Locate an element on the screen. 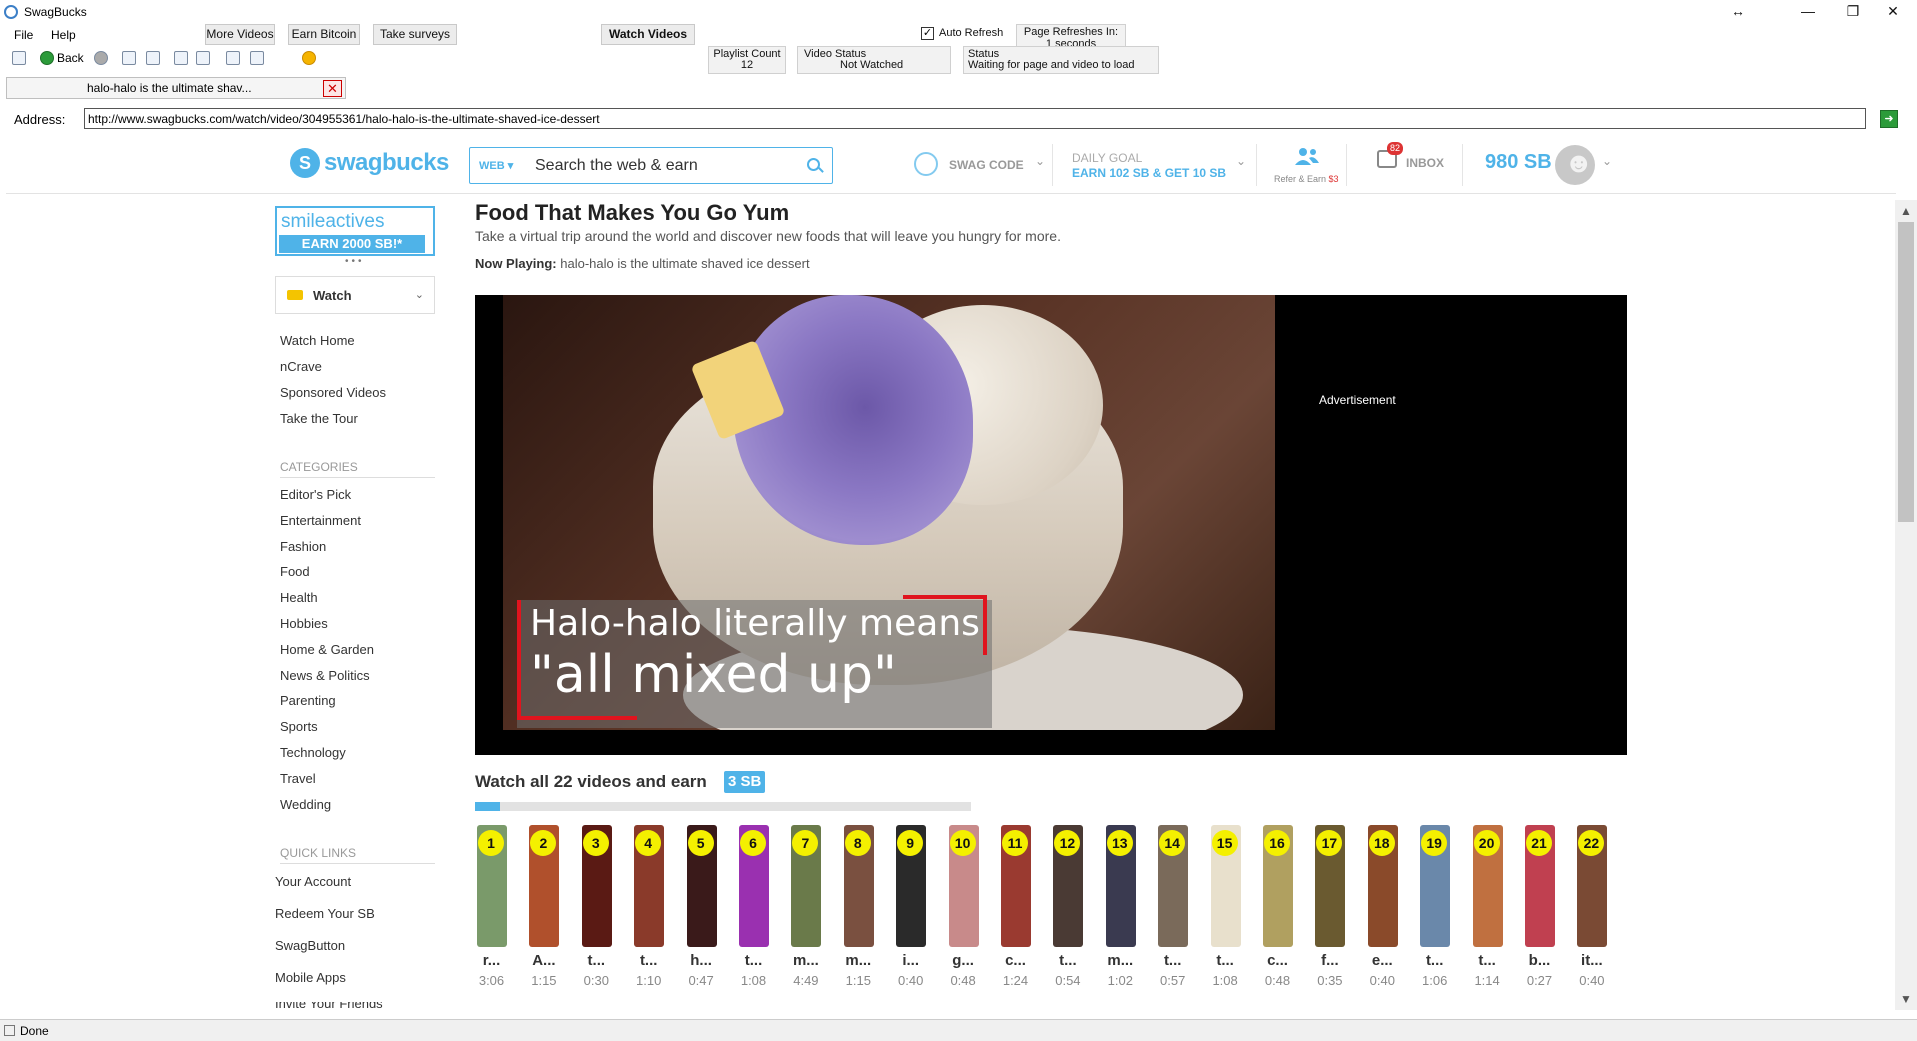  playlist-item: 10 g... 0:48 is located at coordinates (963, 907).